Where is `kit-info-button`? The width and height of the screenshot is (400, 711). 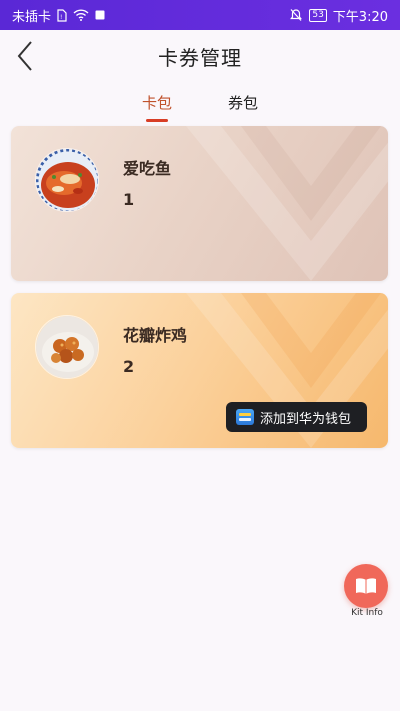 kit-info-button is located at coordinates (366, 586).